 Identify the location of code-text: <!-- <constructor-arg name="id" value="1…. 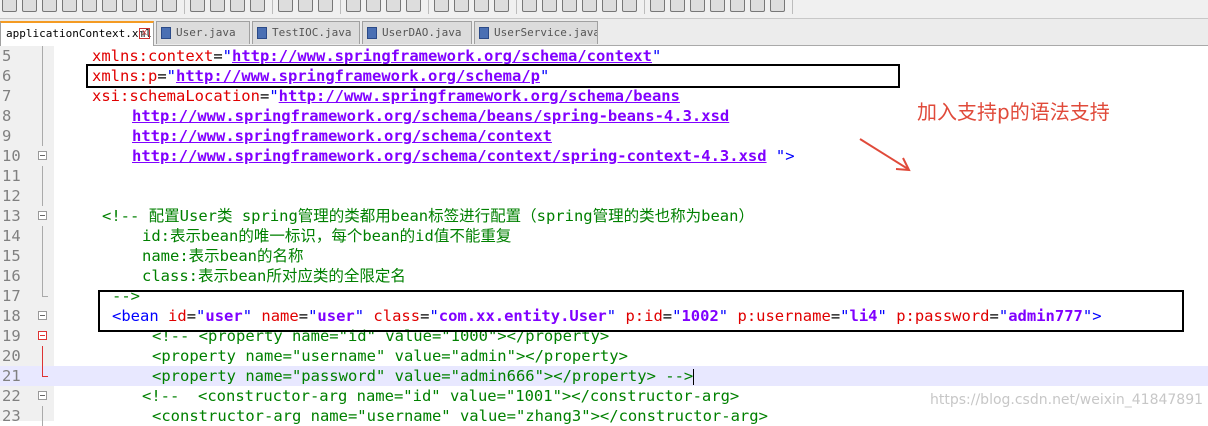
(441, 396).